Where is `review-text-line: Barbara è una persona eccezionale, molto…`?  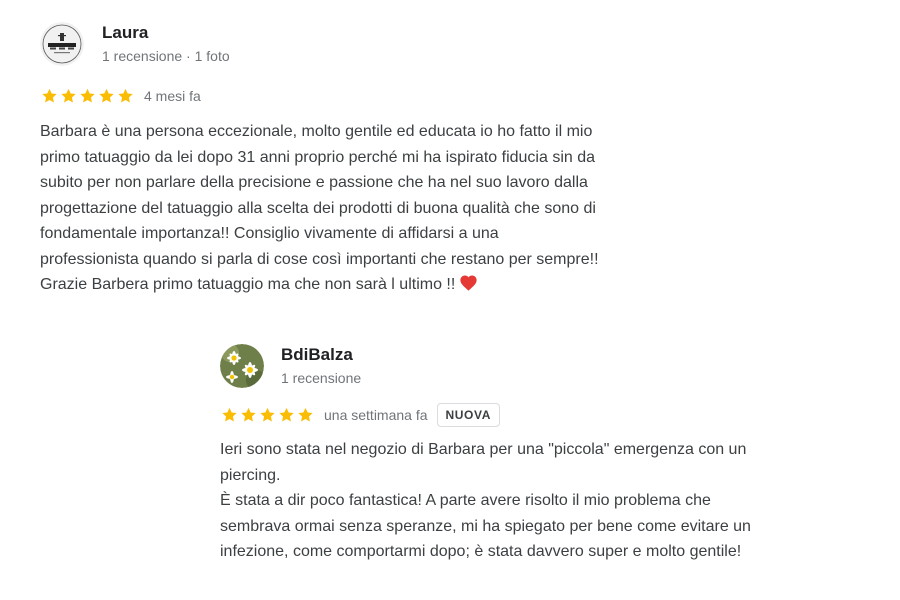
review-text-line: Barbara è una persona eccezionale, molto… is located at coordinates (316, 131).